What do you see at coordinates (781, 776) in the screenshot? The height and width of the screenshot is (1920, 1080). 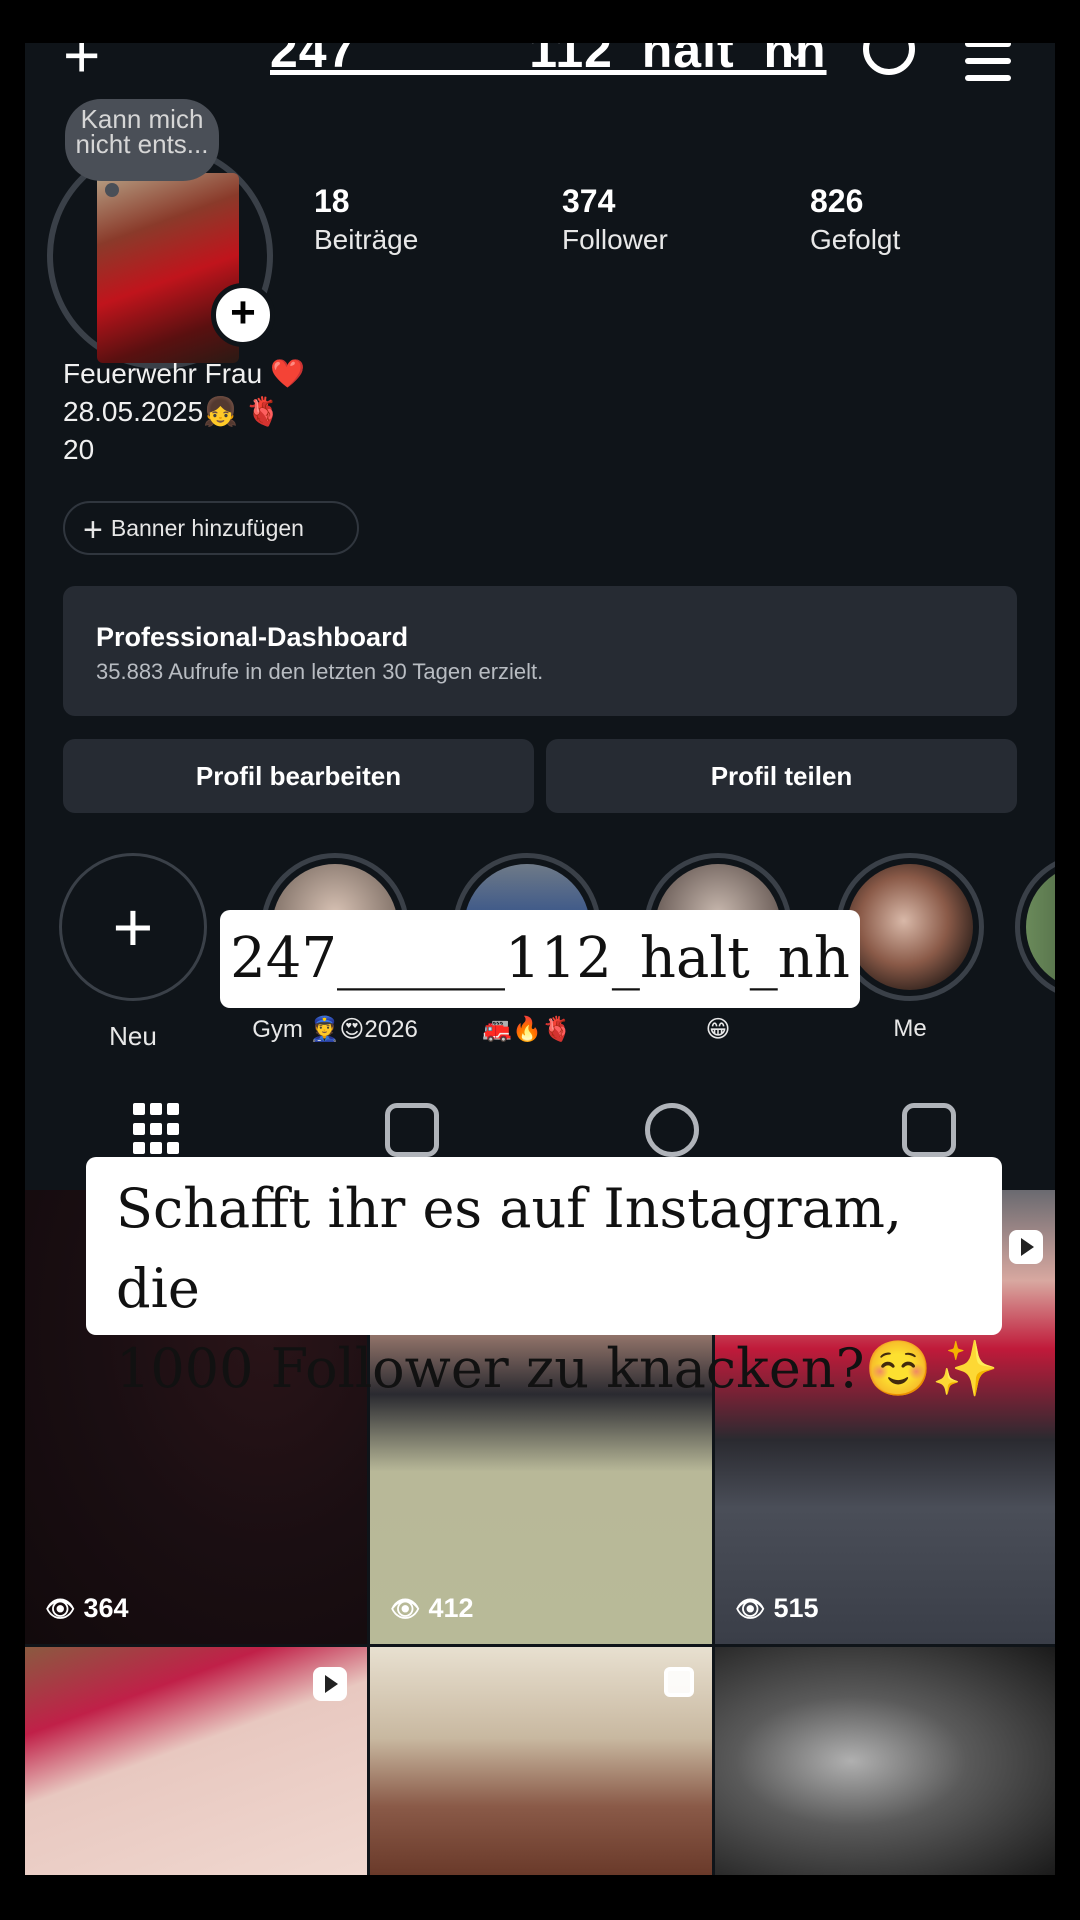 I see `share-profile-button: Profil teilen` at bounding box center [781, 776].